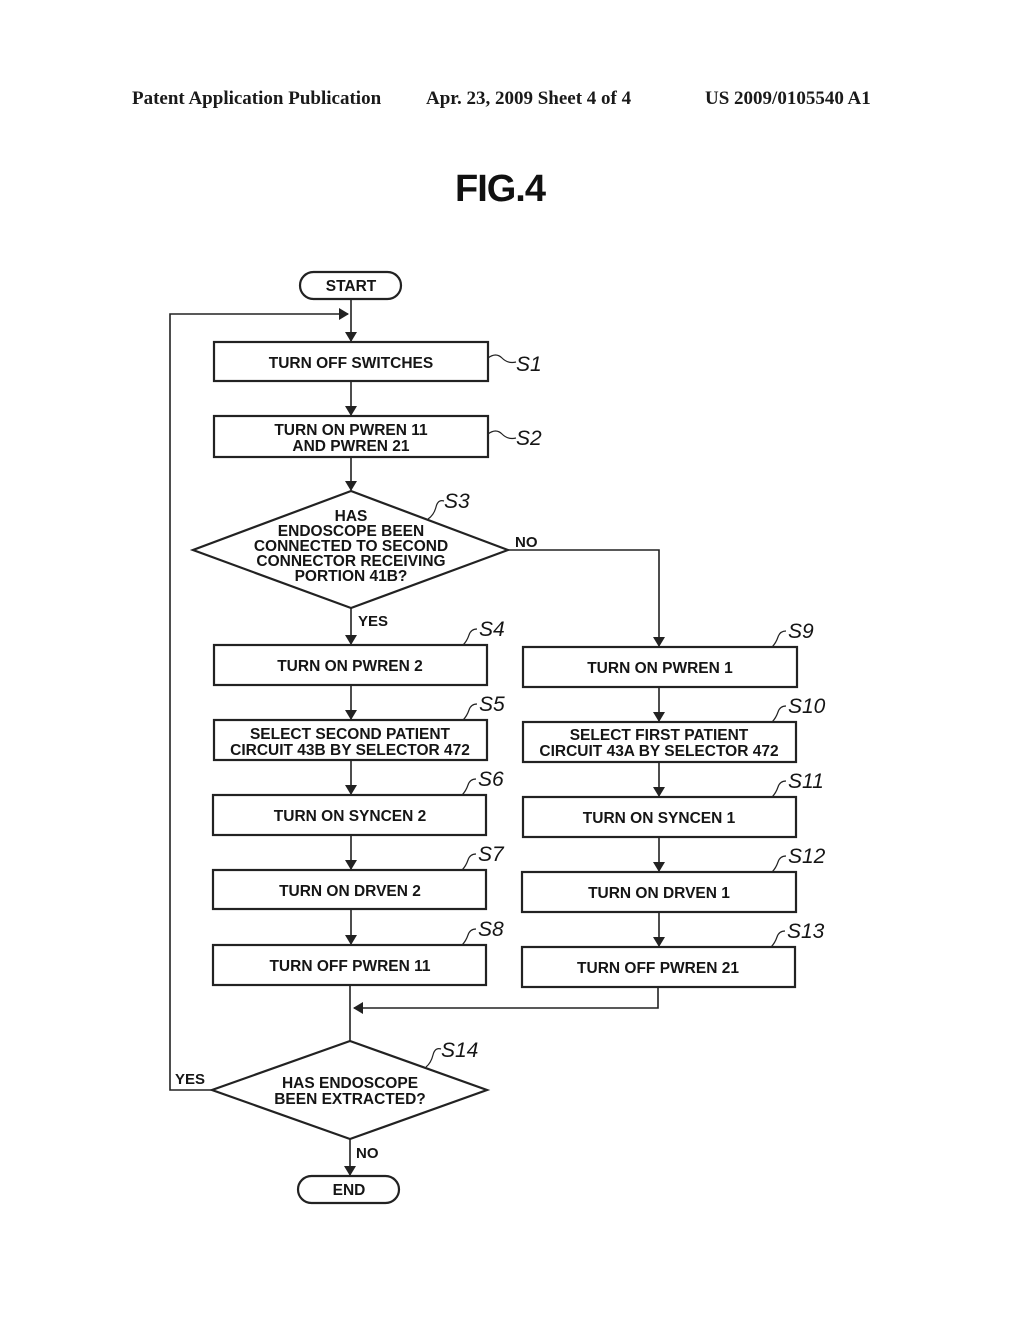 The image size is (1024, 1320). What do you see at coordinates (660, 668) in the screenshot?
I see `step-s9-text: TURN ON PWREN 1` at bounding box center [660, 668].